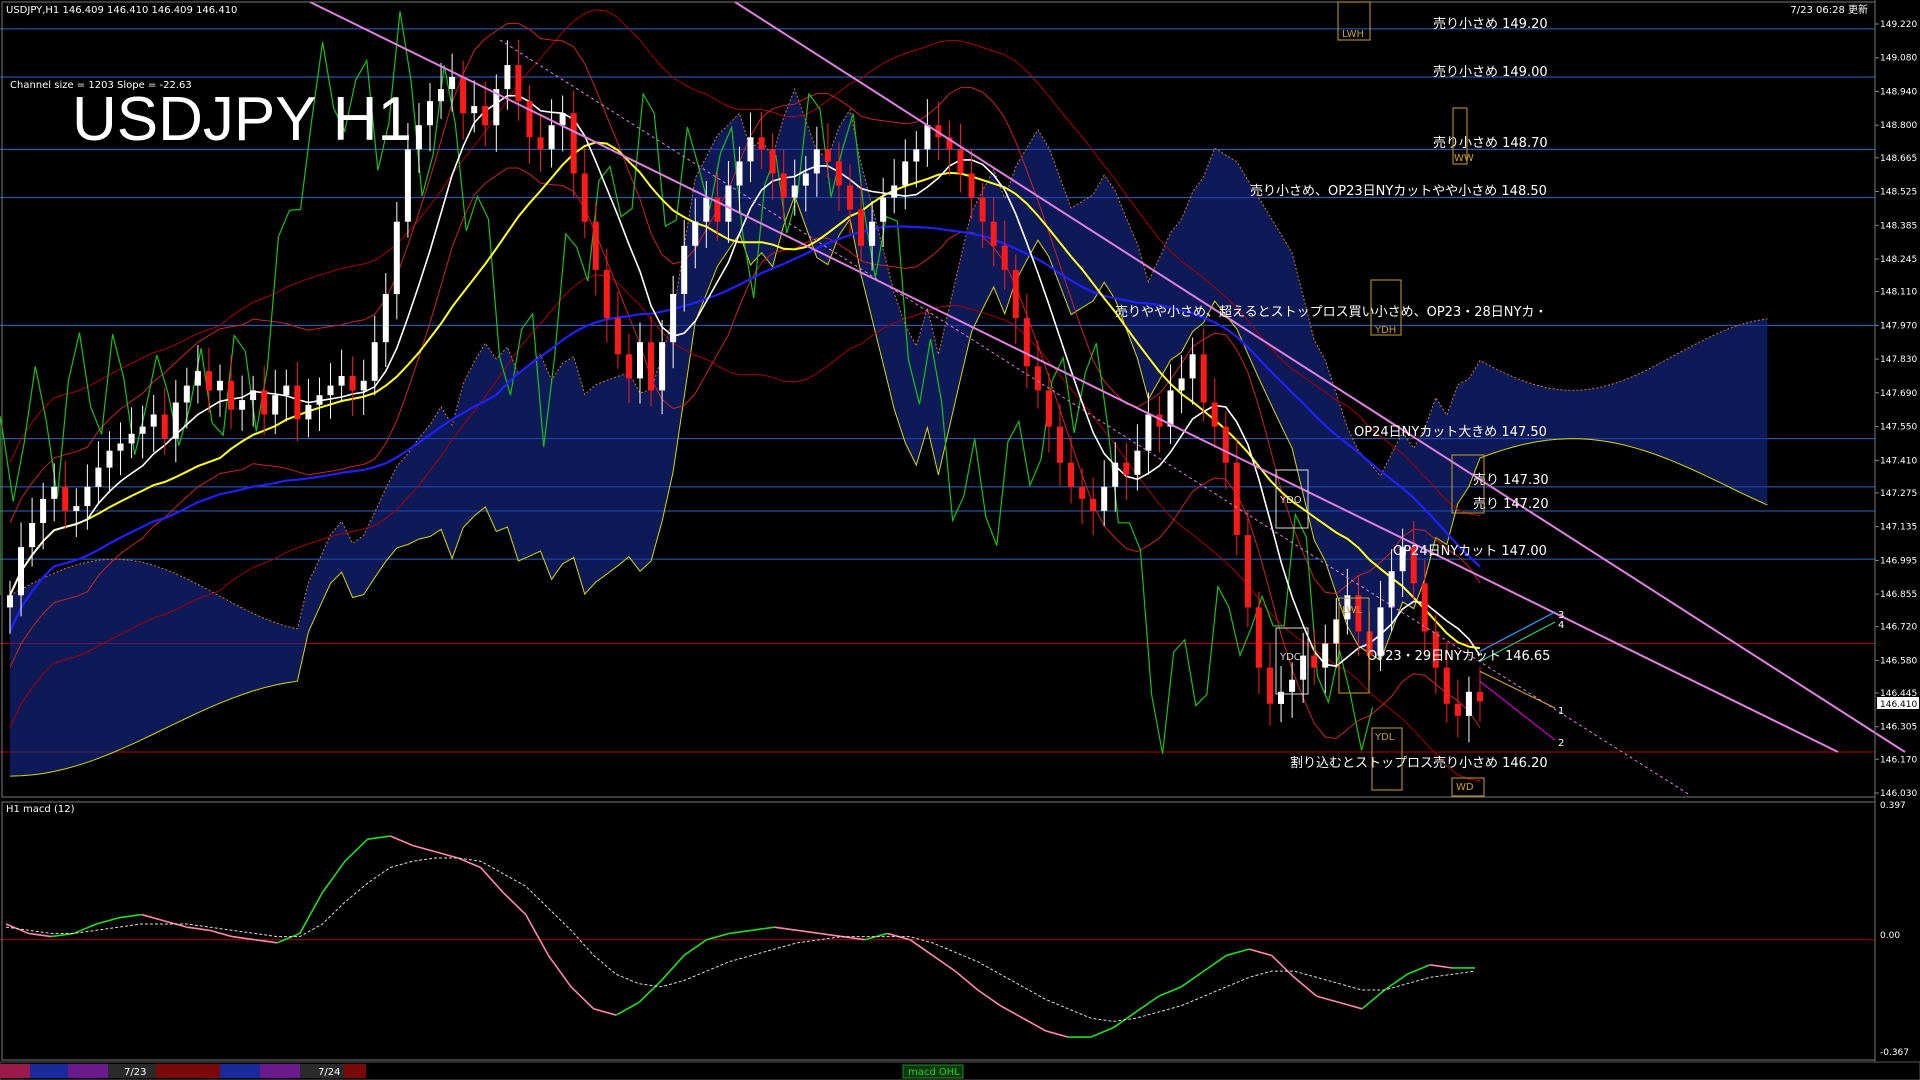 This screenshot has width=1920, height=1080. What do you see at coordinates (1331, 312) in the screenshot?
I see `level-label-14797: 売りやや小さめ、超えるとストップロス買い小さめ、OP23・28日NYカ・` at bounding box center [1331, 312].